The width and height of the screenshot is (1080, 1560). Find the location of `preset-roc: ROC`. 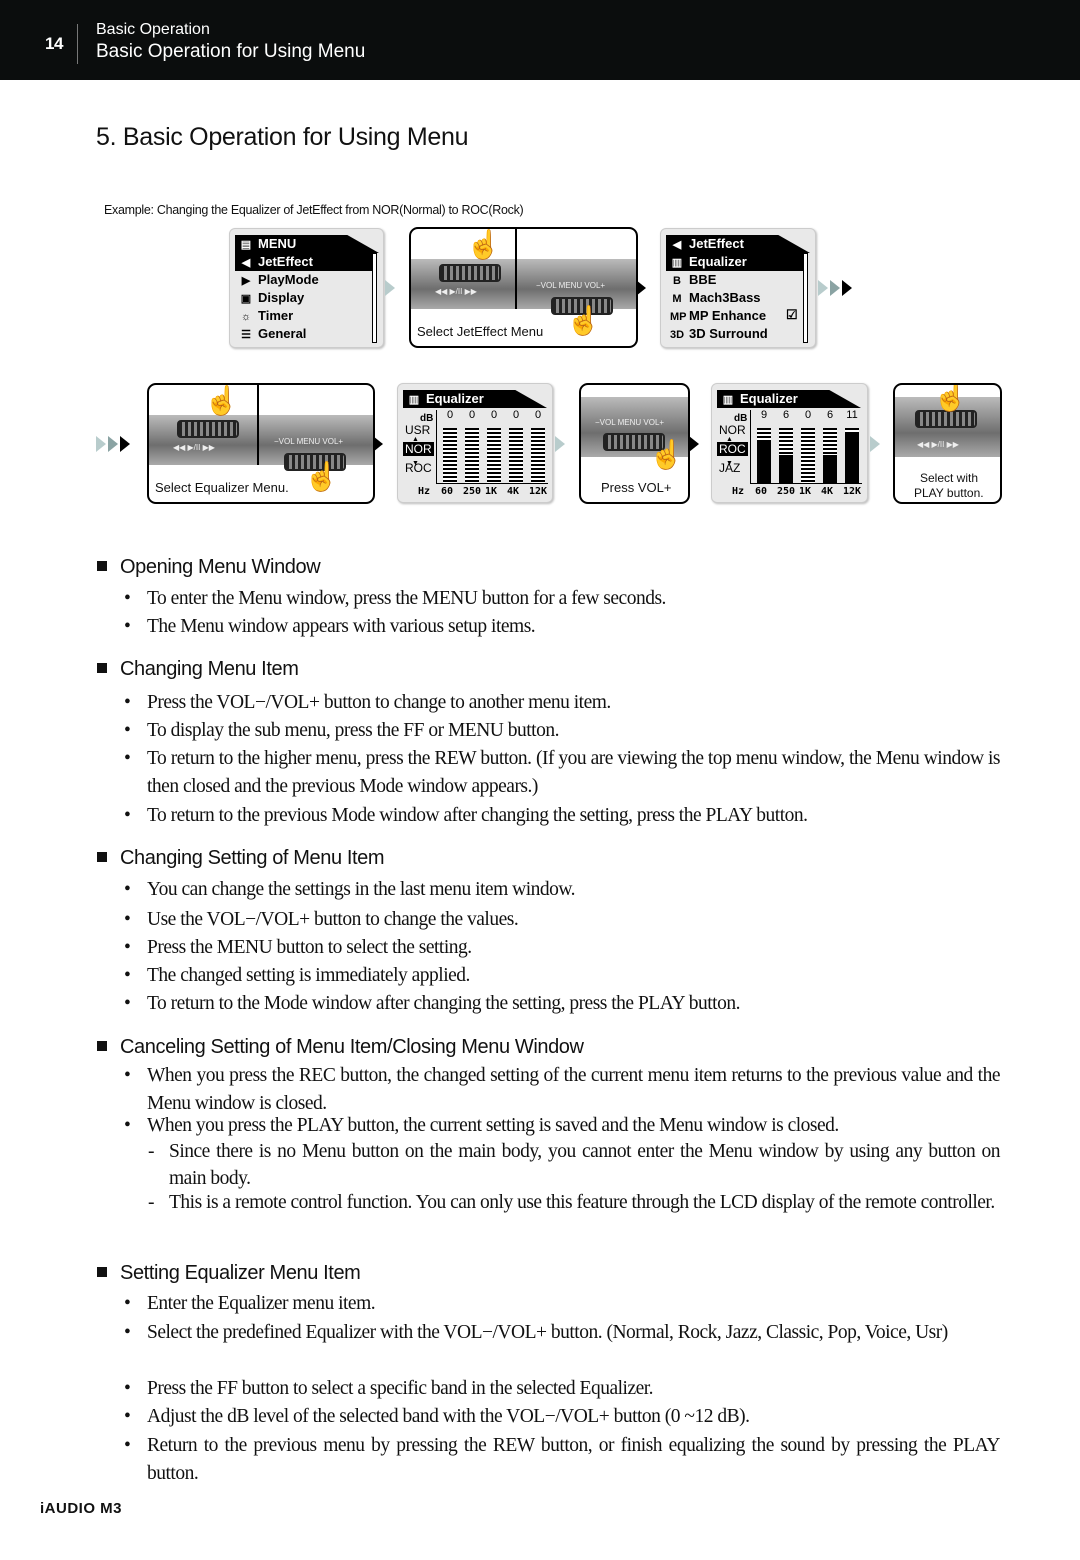

preset-roc: ROC is located at coordinates (418, 468).